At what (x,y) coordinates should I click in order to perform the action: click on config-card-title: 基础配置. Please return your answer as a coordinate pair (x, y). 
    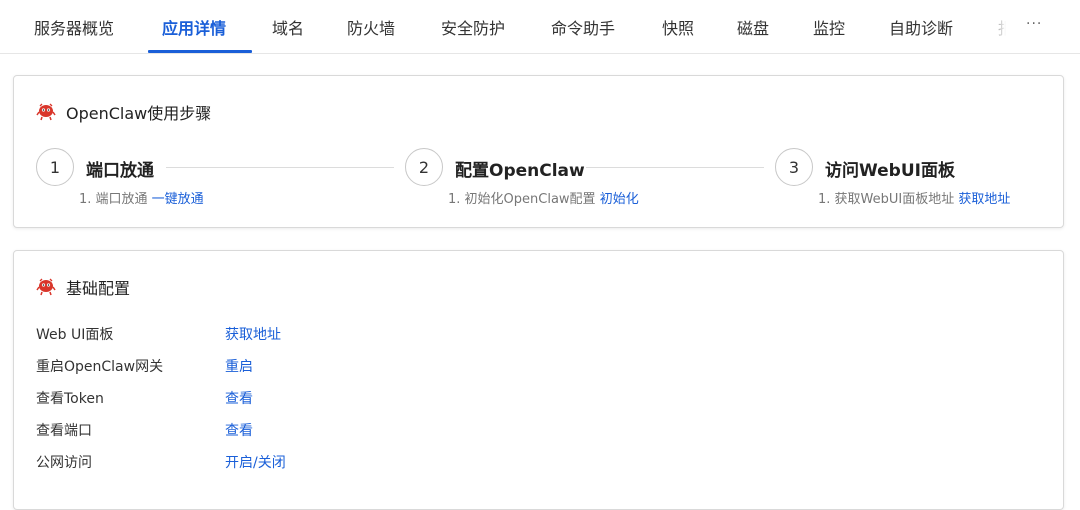
    Looking at the image, I should click on (98, 288).